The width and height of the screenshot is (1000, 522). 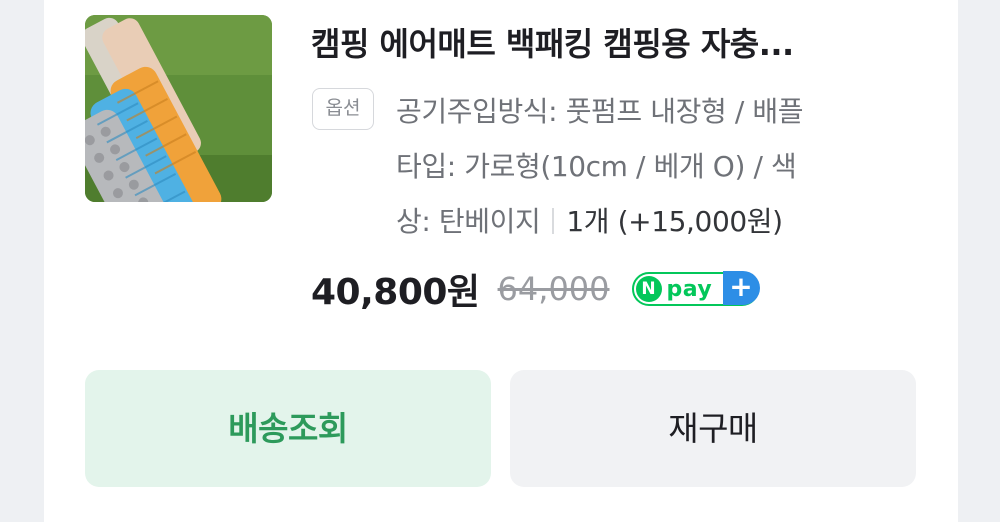 I want to click on air-mat-image, so click(x=178, y=108).